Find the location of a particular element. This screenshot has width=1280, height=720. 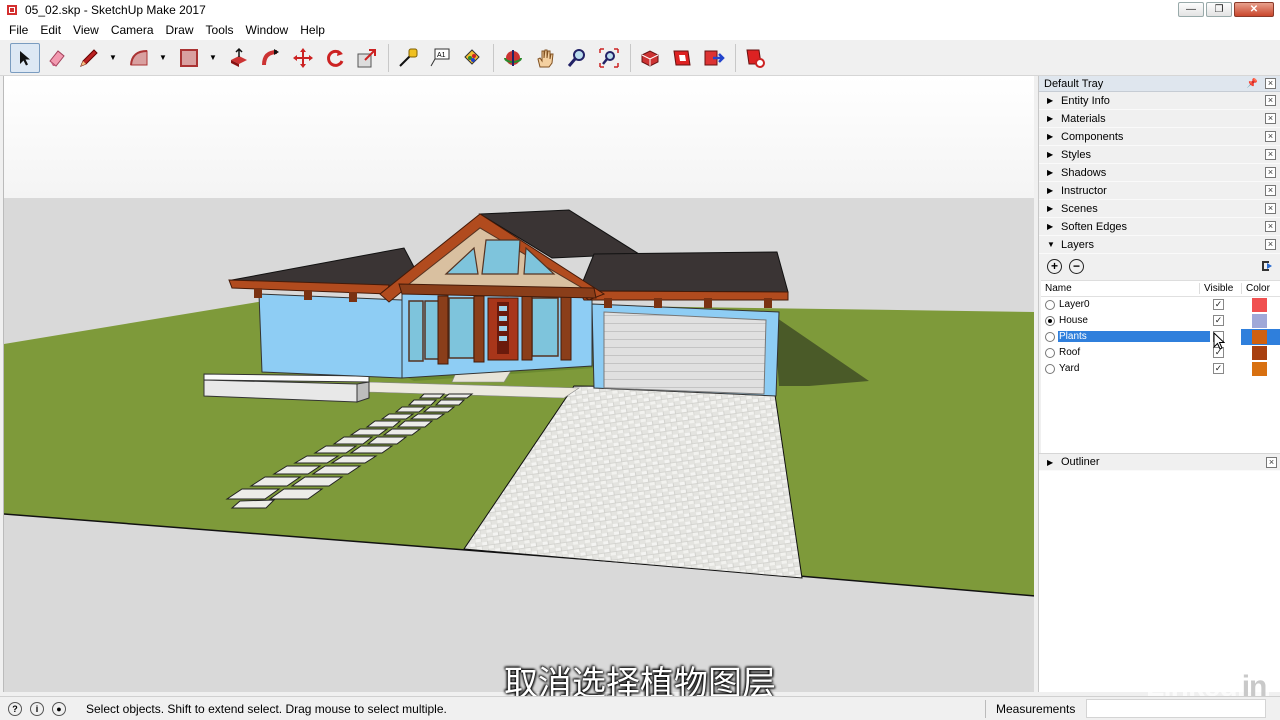

pan-tool-button is located at coordinates (545, 58).